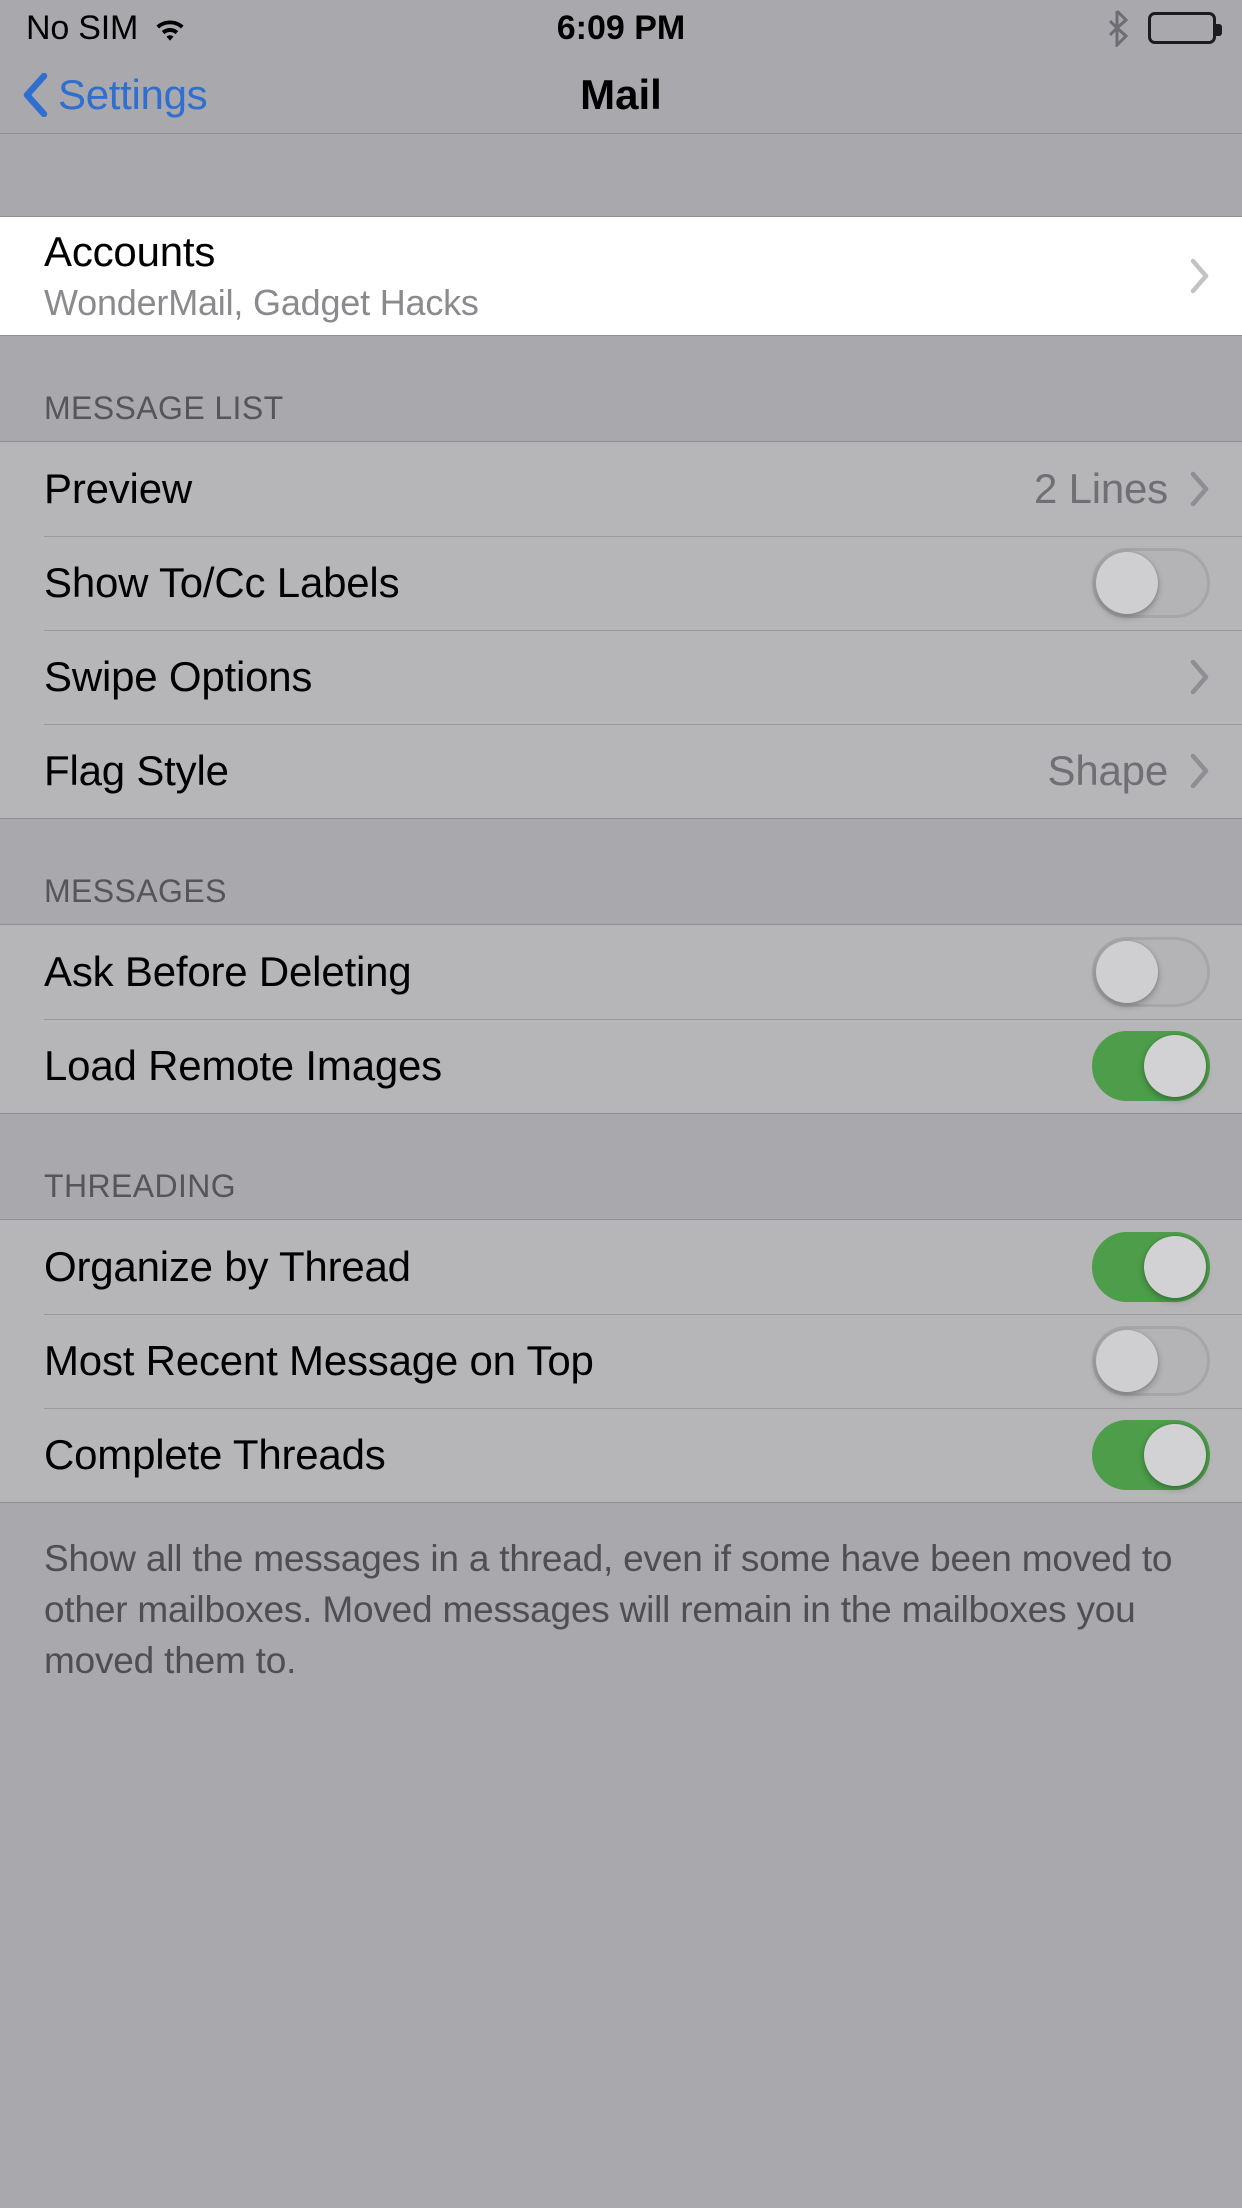 This screenshot has height=2208, width=1242. I want to click on settings-row-most-recent-message-on-top: Most Recent Message on Top, so click(621, 1361).